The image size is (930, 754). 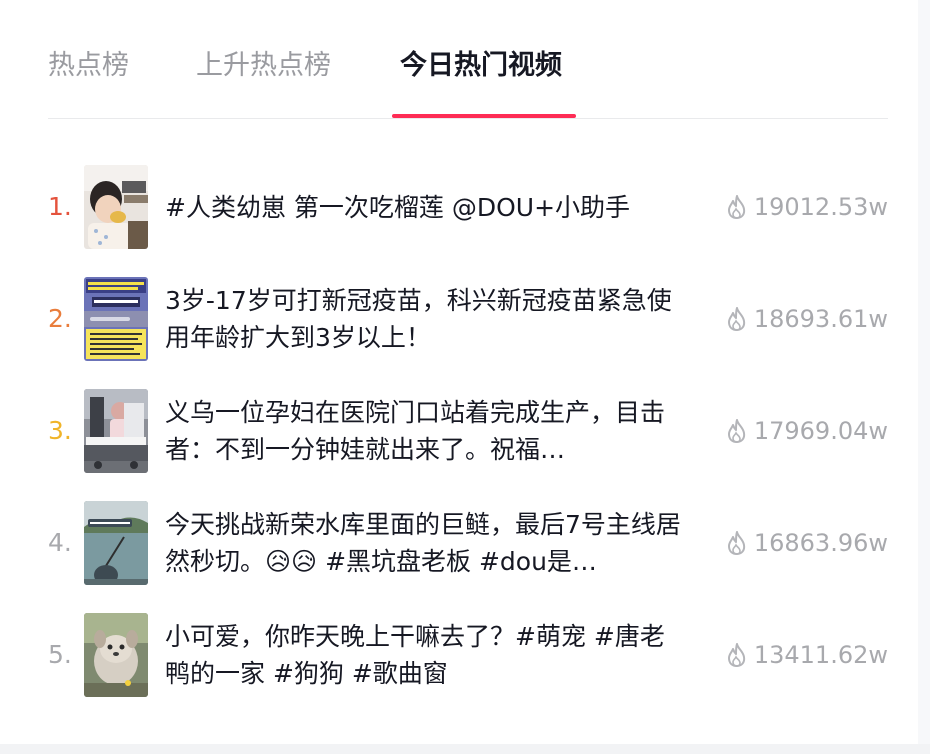 I want to click on list-item: 1. #人类幼崽 第一次吃榴莲 @DOU+小助手 19012.53w, so click(x=468, y=207).